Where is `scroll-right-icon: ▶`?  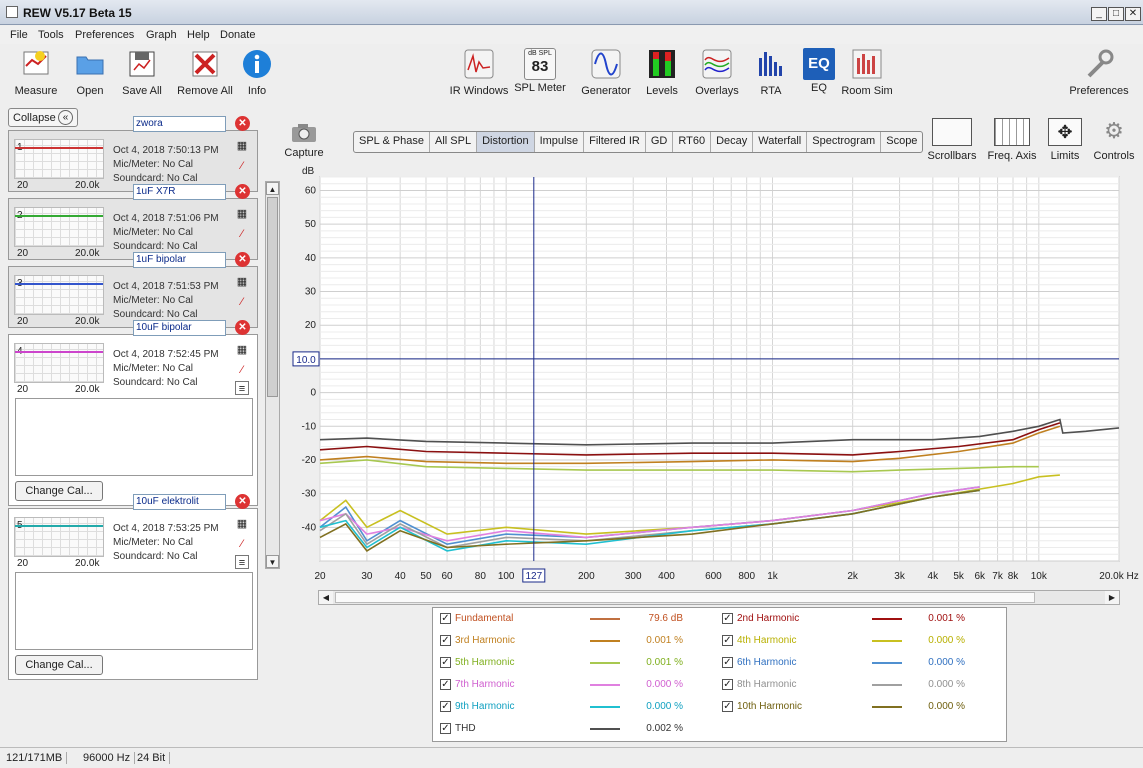 scroll-right-icon: ▶ is located at coordinates (1112, 597).